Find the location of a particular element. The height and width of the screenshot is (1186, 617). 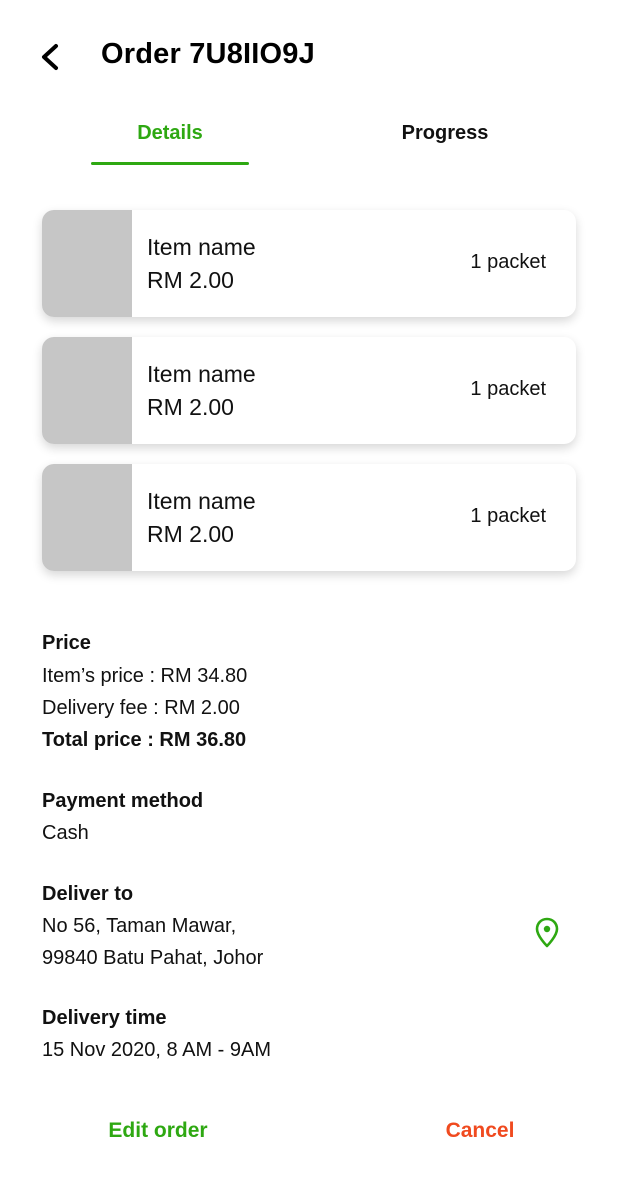

address-line-1: No 56, Taman Mawar, is located at coordinates (139, 926).